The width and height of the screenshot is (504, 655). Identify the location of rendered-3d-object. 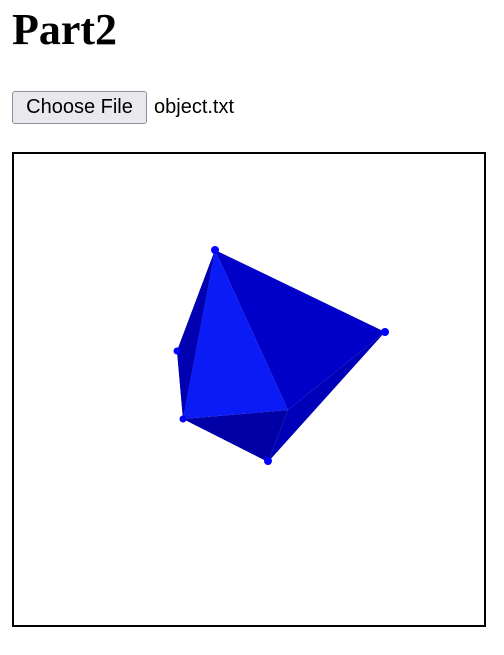
(281, 355).